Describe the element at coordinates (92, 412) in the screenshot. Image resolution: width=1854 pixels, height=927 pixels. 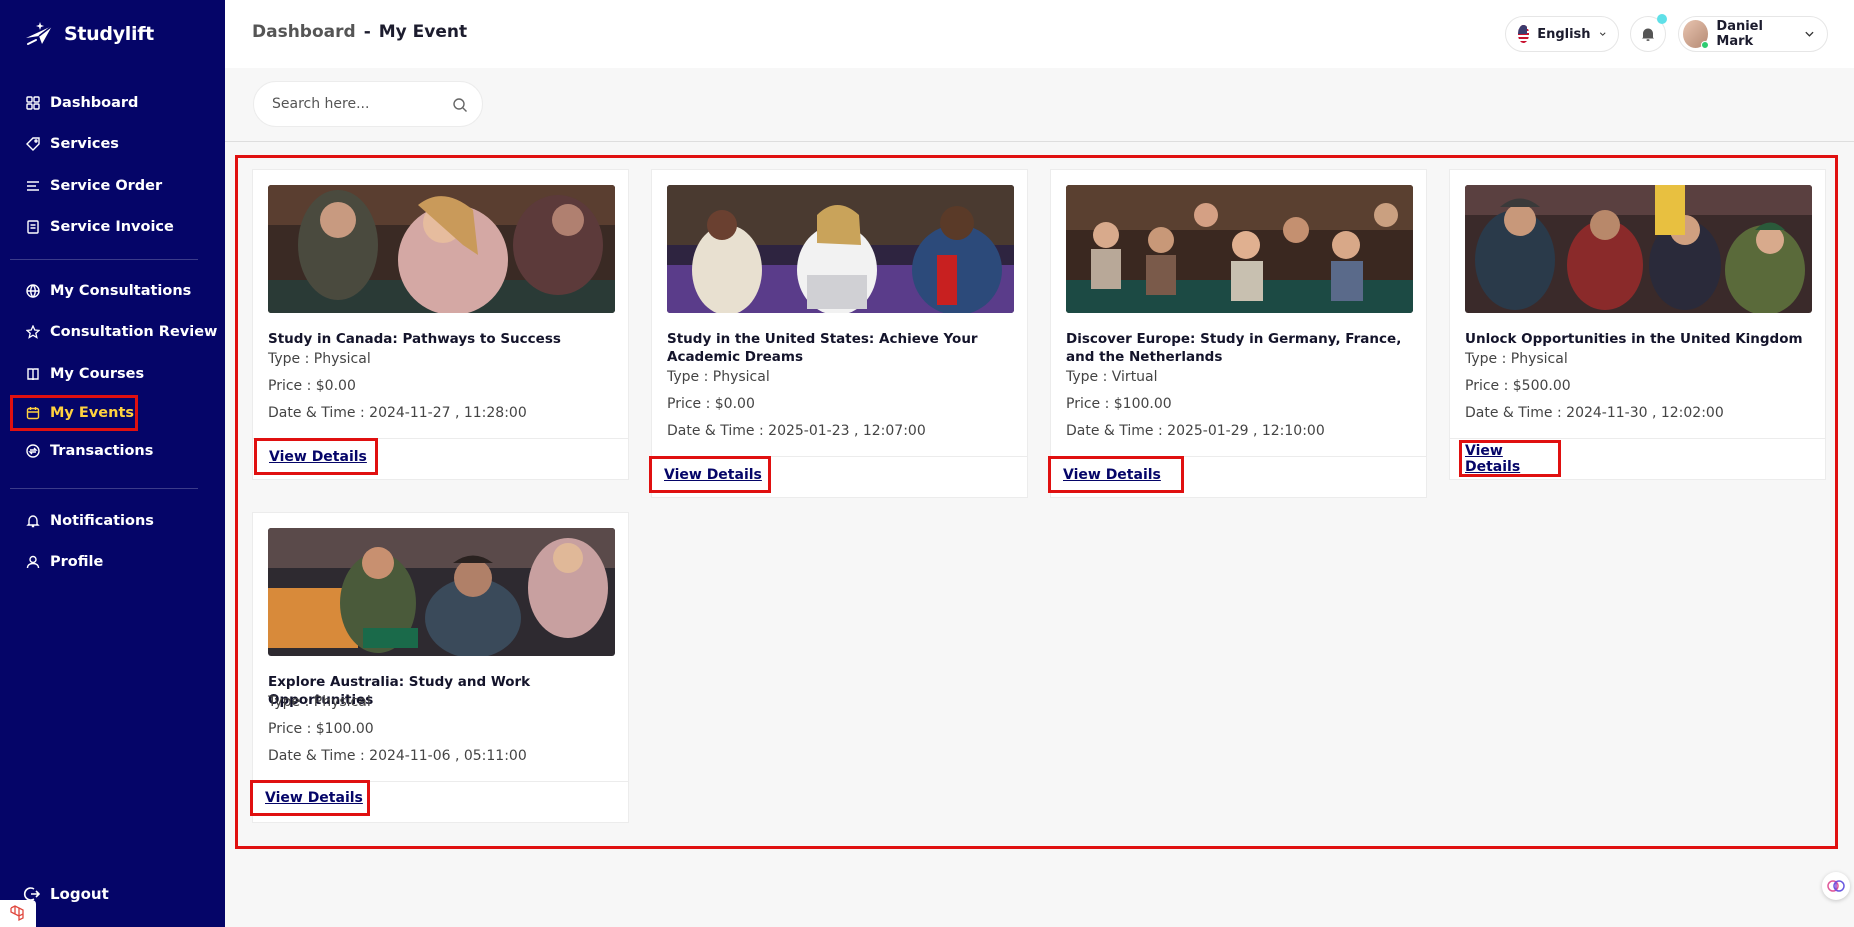
I see `sidebar-item-label: My Events` at that location.